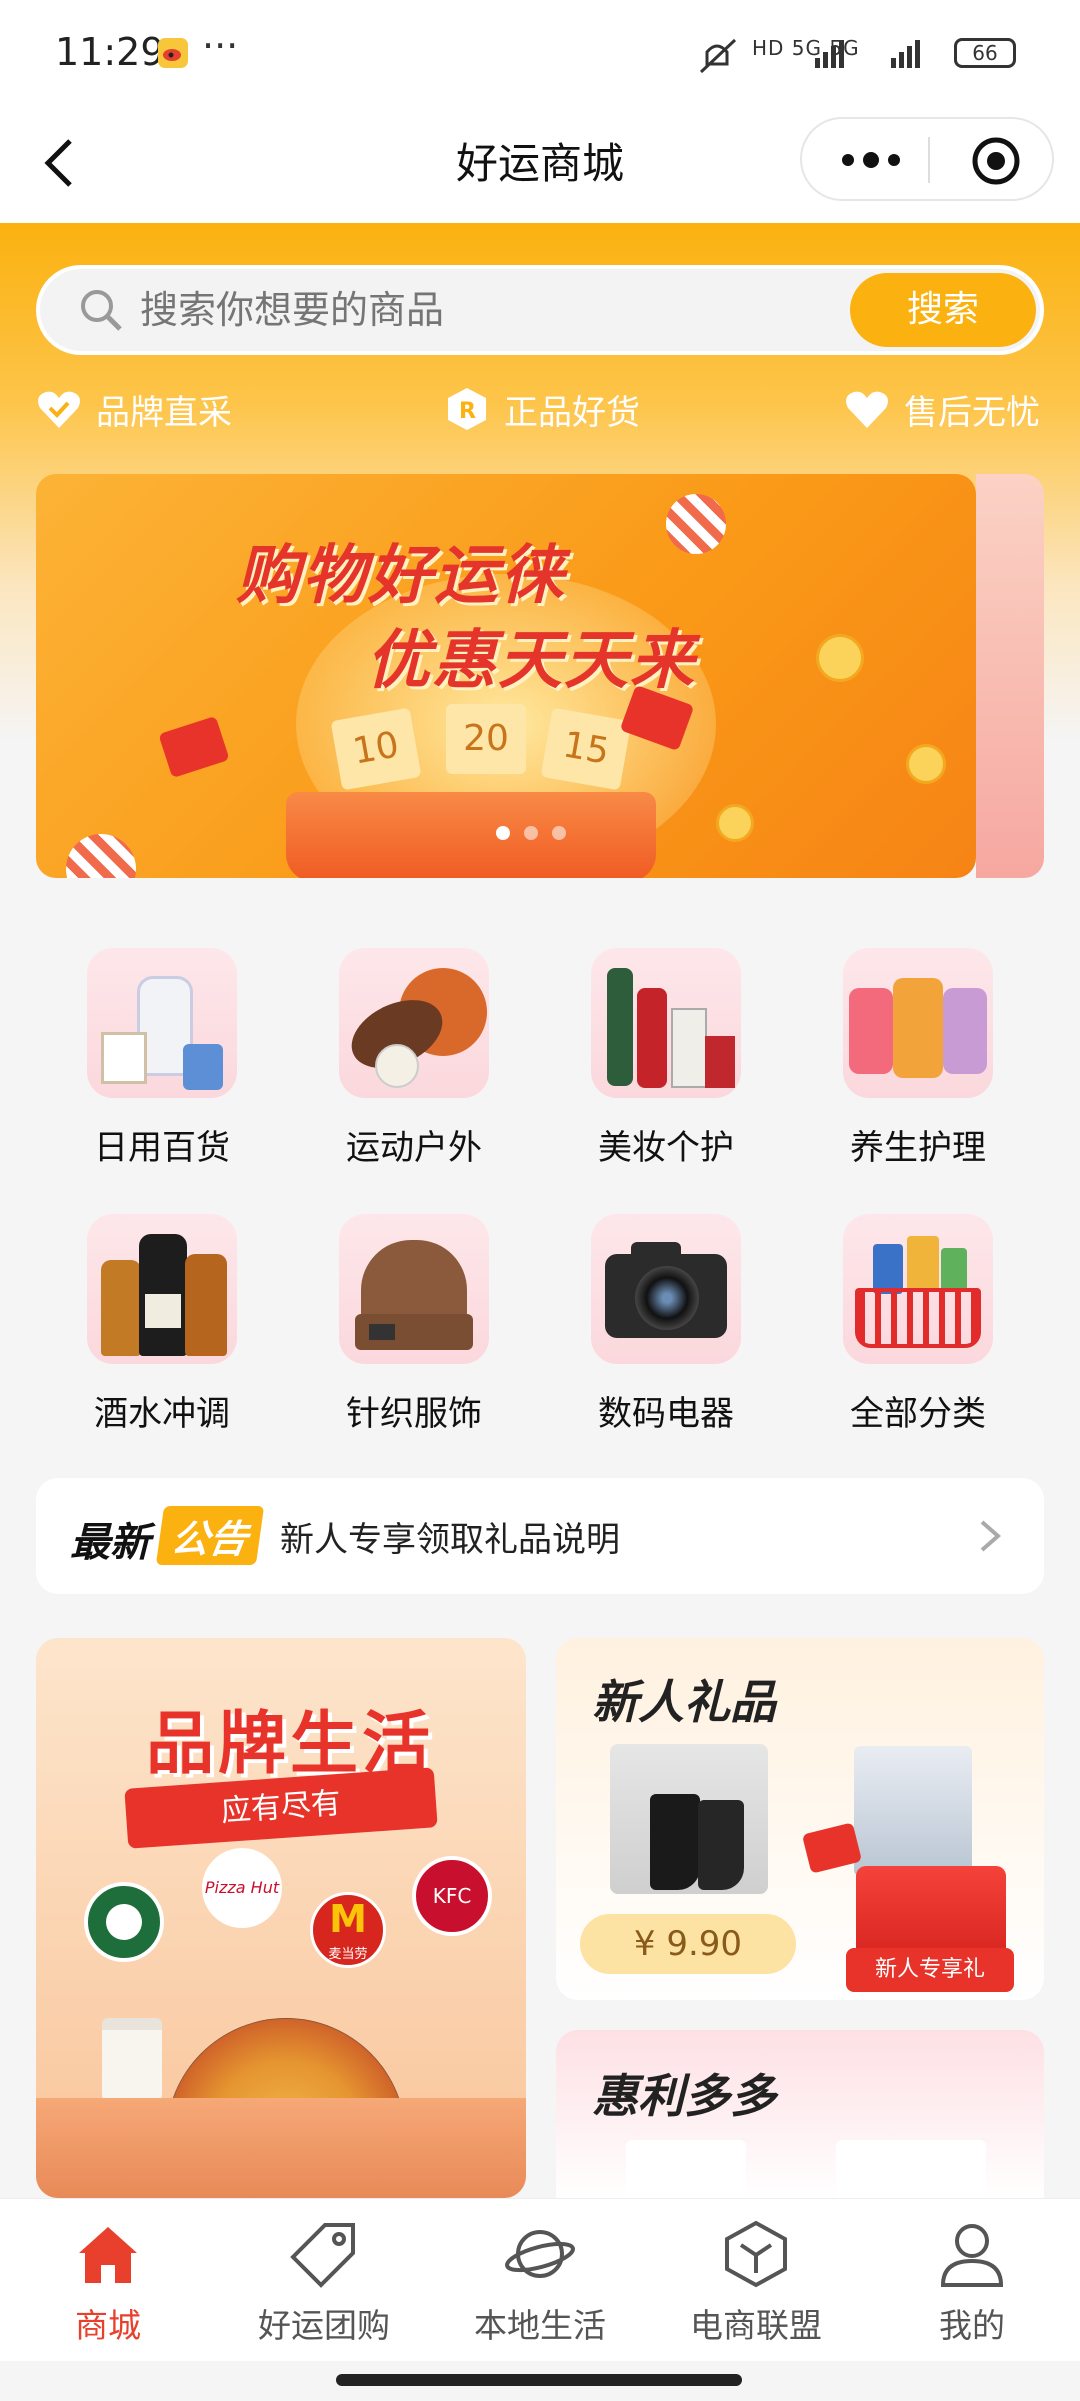 This screenshot has width=1080, height=2401. What do you see at coordinates (991, 1536) in the screenshot?
I see `chevron-right-icon` at bounding box center [991, 1536].